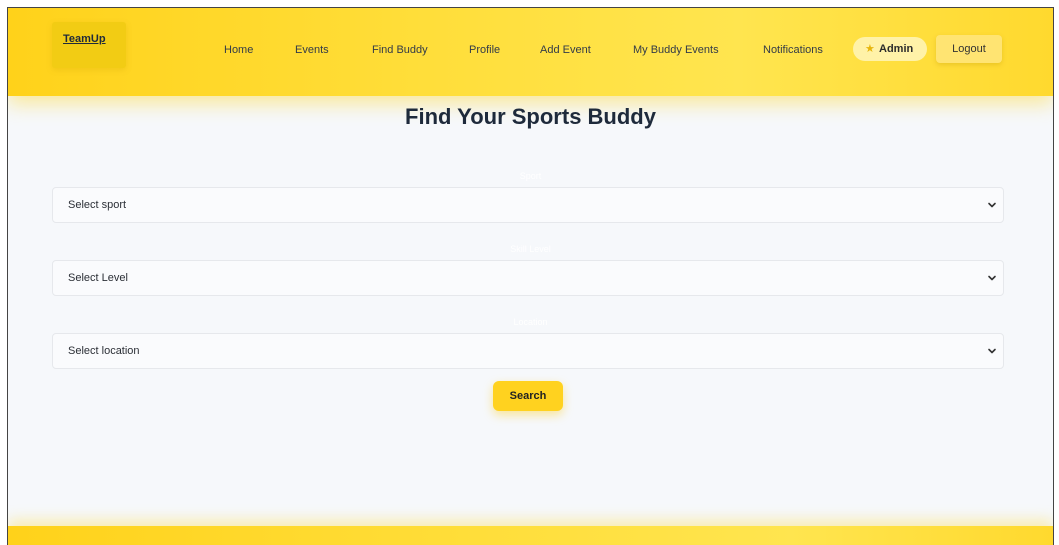 The image size is (1059, 545). I want to click on nav-link-home: Home, so click(238, 50).